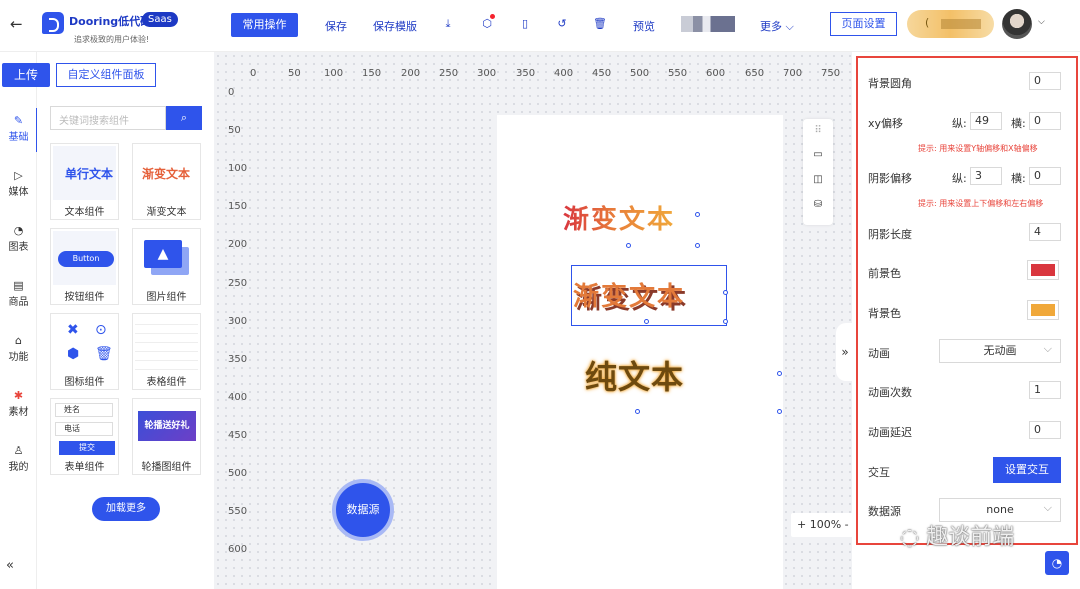  What do you see at coordinates (863, 24) in the screenshot?
I see `page-settings-button: 页面设置` at bounding box center [863, 24].